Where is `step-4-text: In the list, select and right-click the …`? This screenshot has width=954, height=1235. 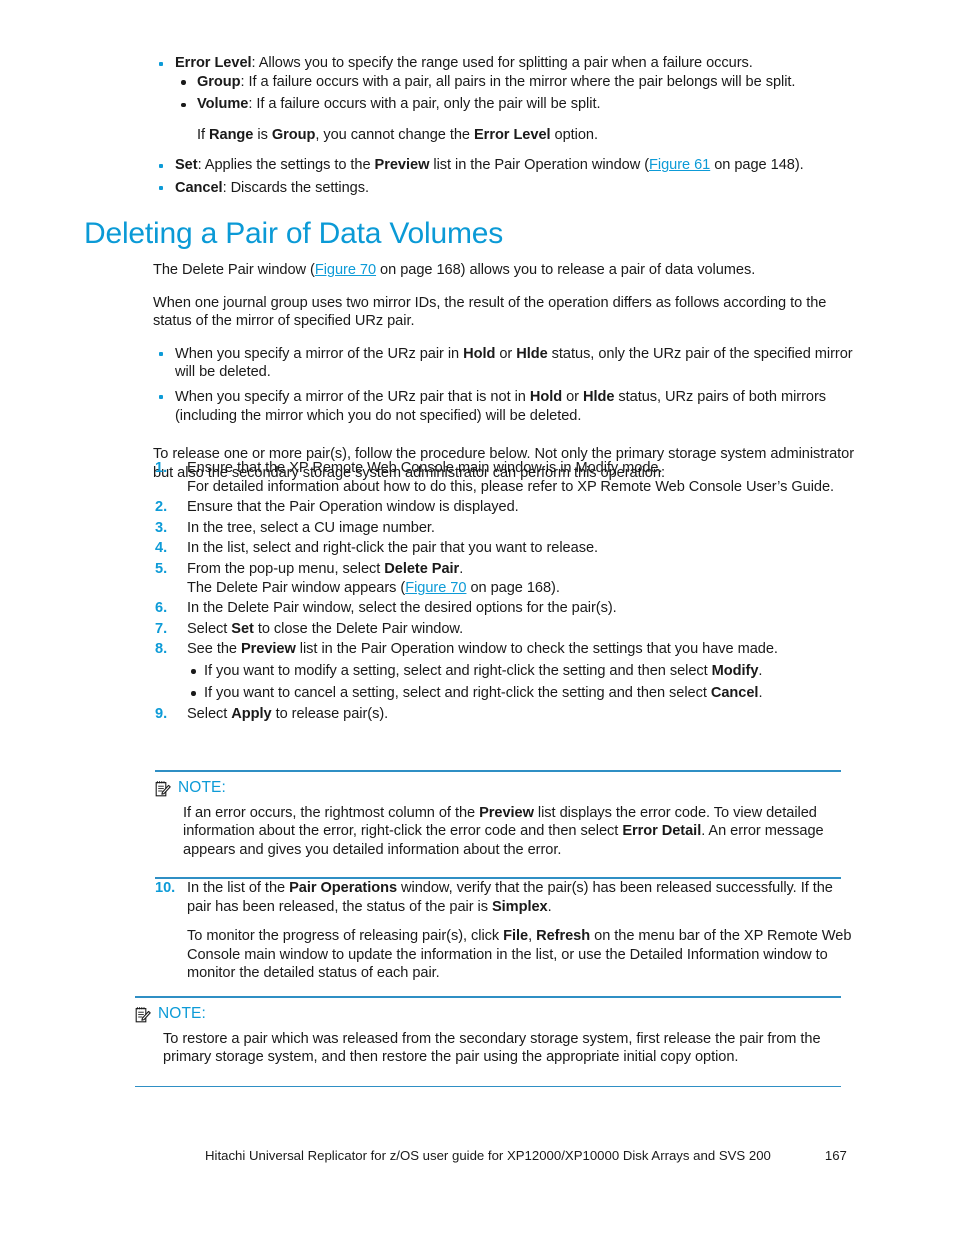 step-4-text: In the list, select and right-click the … is located at coordinates (393, 548).